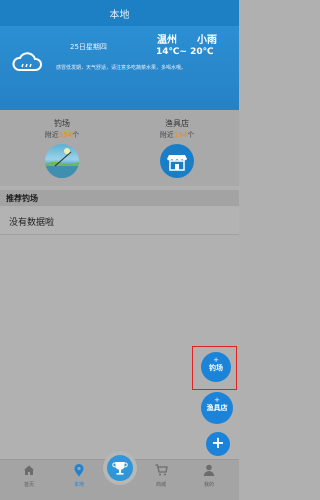  I want to click on recommended-title: 推荐钓场, so click(22, 198).